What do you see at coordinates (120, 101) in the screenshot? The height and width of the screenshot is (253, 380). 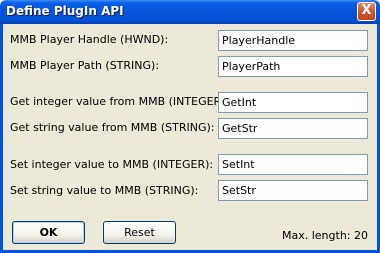 I see `get-int-label: Get integer value from MMB (INTEGER):` at bounding box center [120, 101].